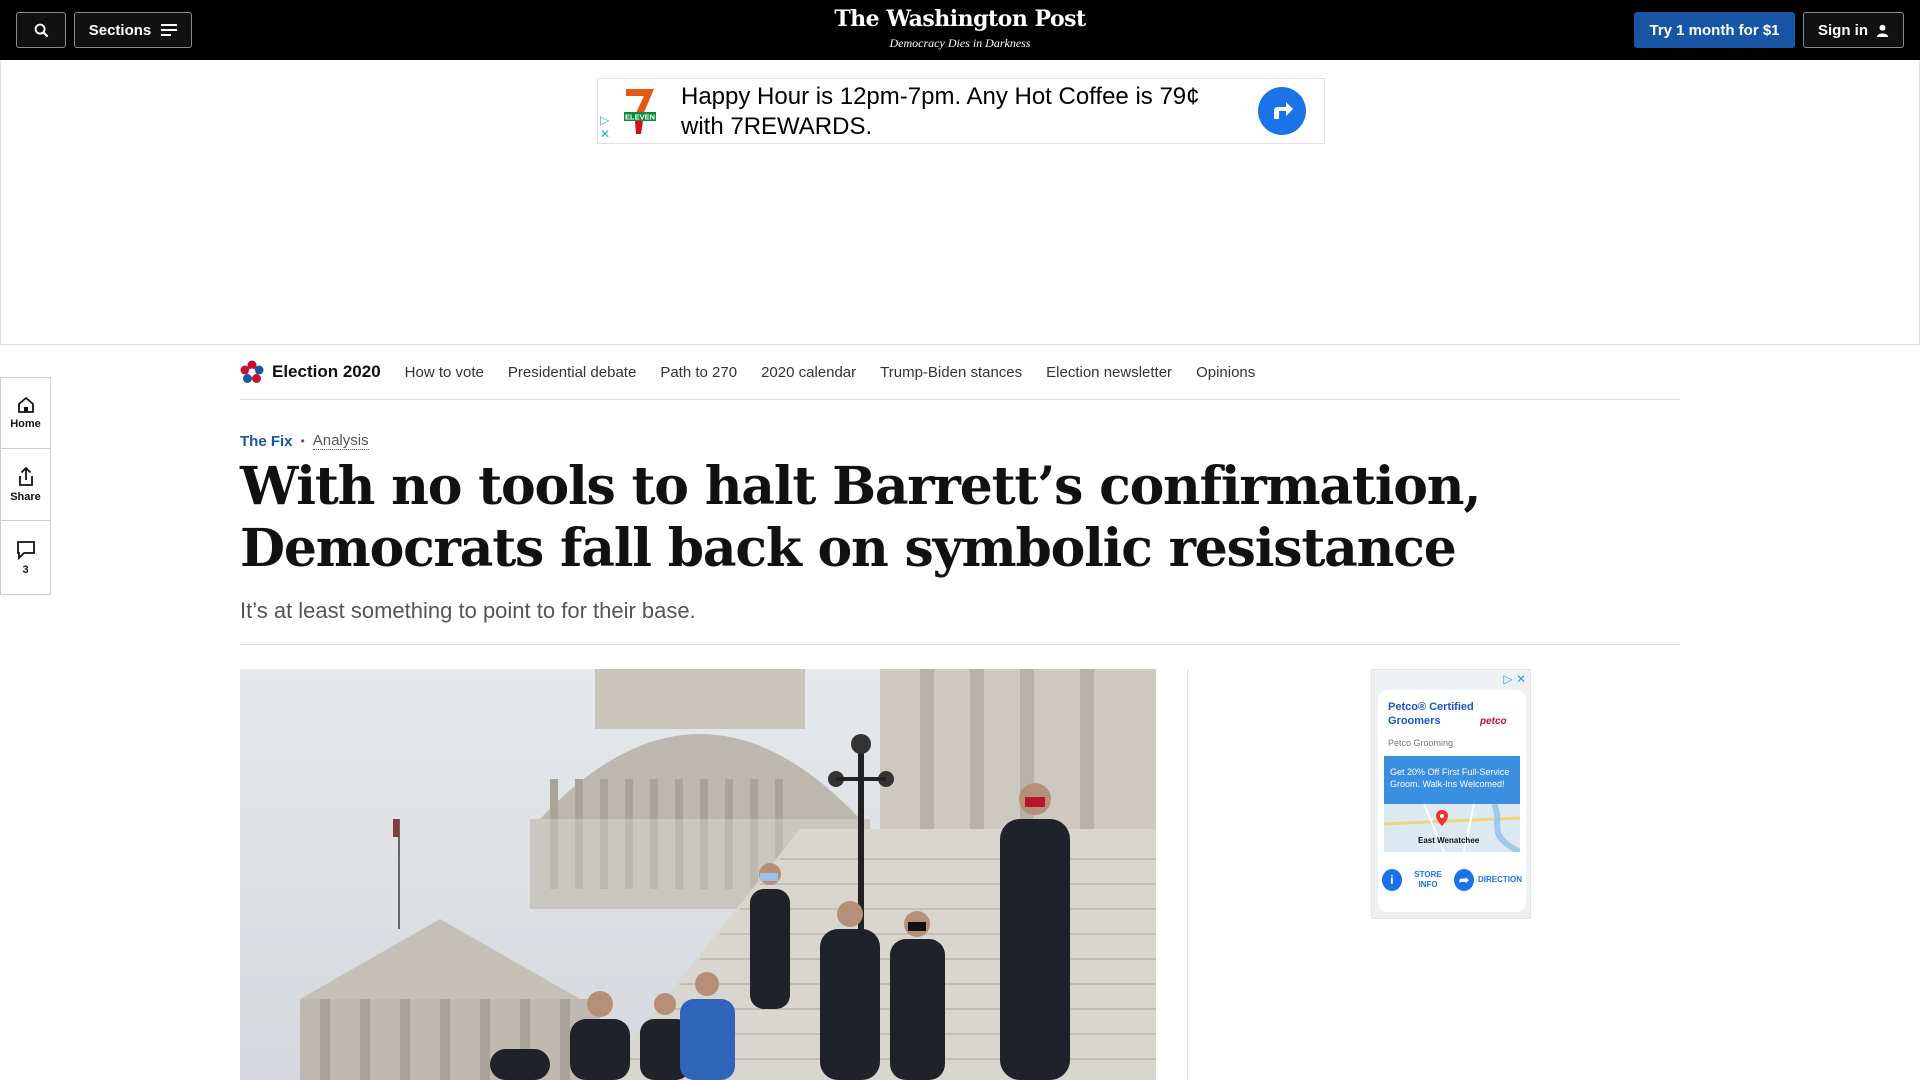  Describe the element at coordinates (1843, 30) in the screenshot. I see `sign-in-label: Sign in` at that location.